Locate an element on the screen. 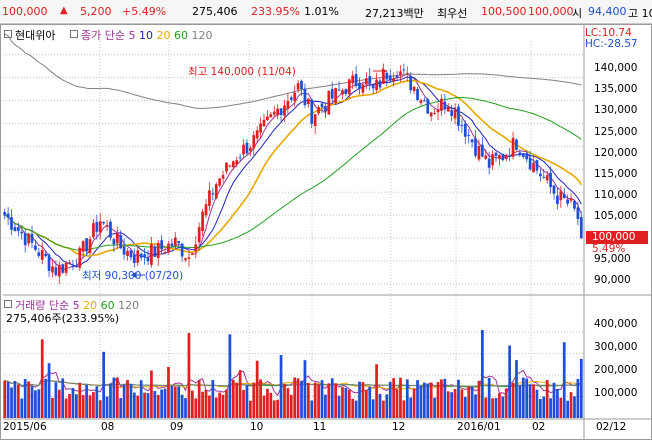 This screenshot has width=652, height=440. y-tick-120000: 120,000 is located at coordinates (616, 153).